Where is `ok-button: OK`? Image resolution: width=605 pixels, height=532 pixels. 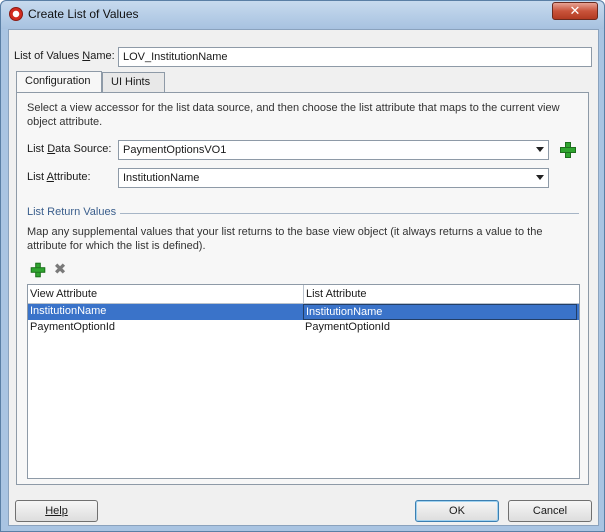 ok-button: OK is located at coordinates (457, 511).